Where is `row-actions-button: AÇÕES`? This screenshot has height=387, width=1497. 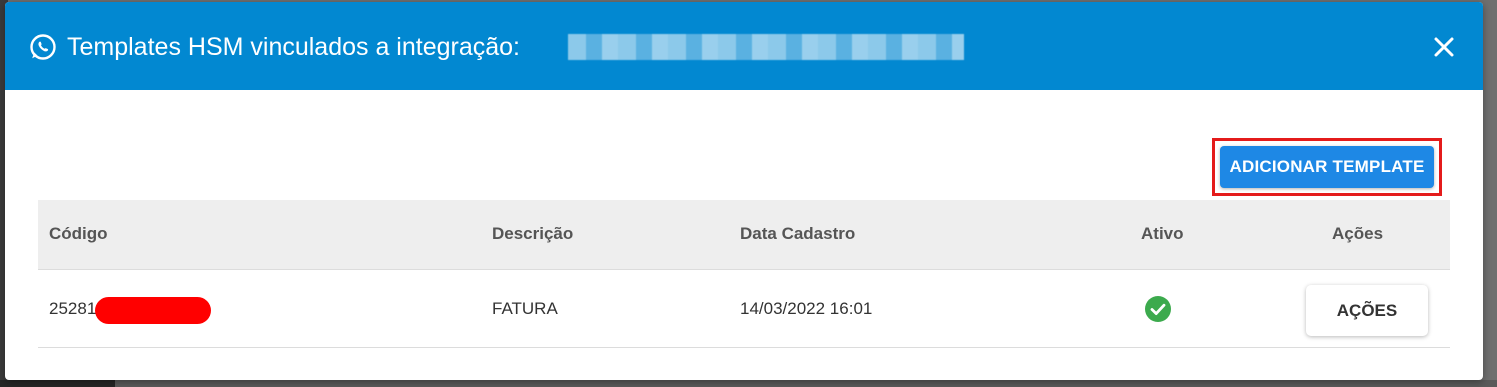 row-actions-button: AÇÕES is located at coordinates (1367, 310).